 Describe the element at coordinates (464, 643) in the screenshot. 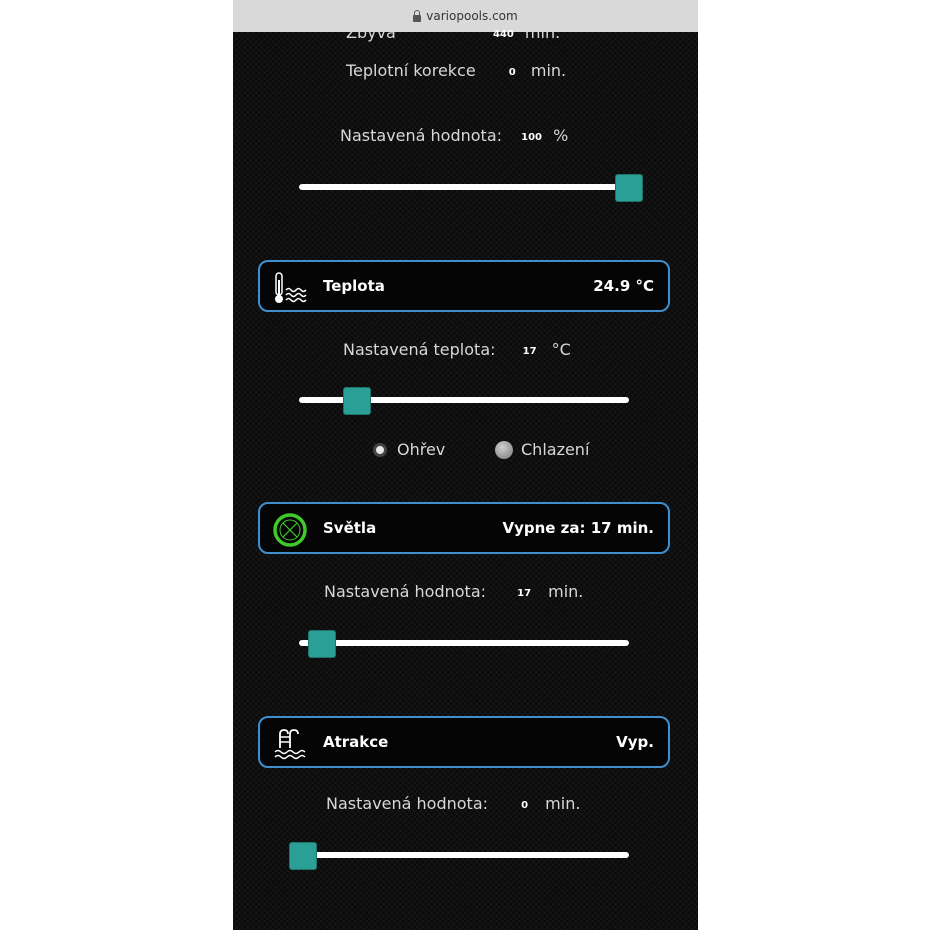

I see `lights-slider-track` at that location.